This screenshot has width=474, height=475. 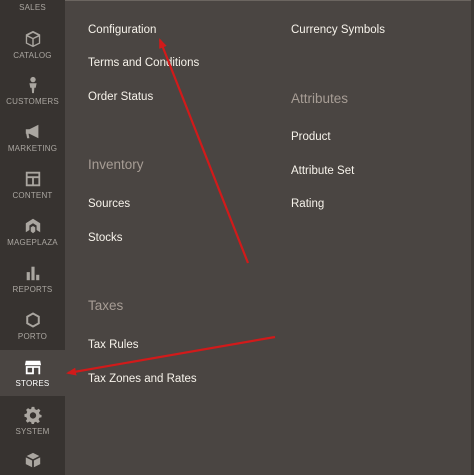 What do you see at coordinates (32, 242) in the screenshot?
I see `nav-mageplaza-label: MAGEPLAZA` at bounding box center [32, 242].